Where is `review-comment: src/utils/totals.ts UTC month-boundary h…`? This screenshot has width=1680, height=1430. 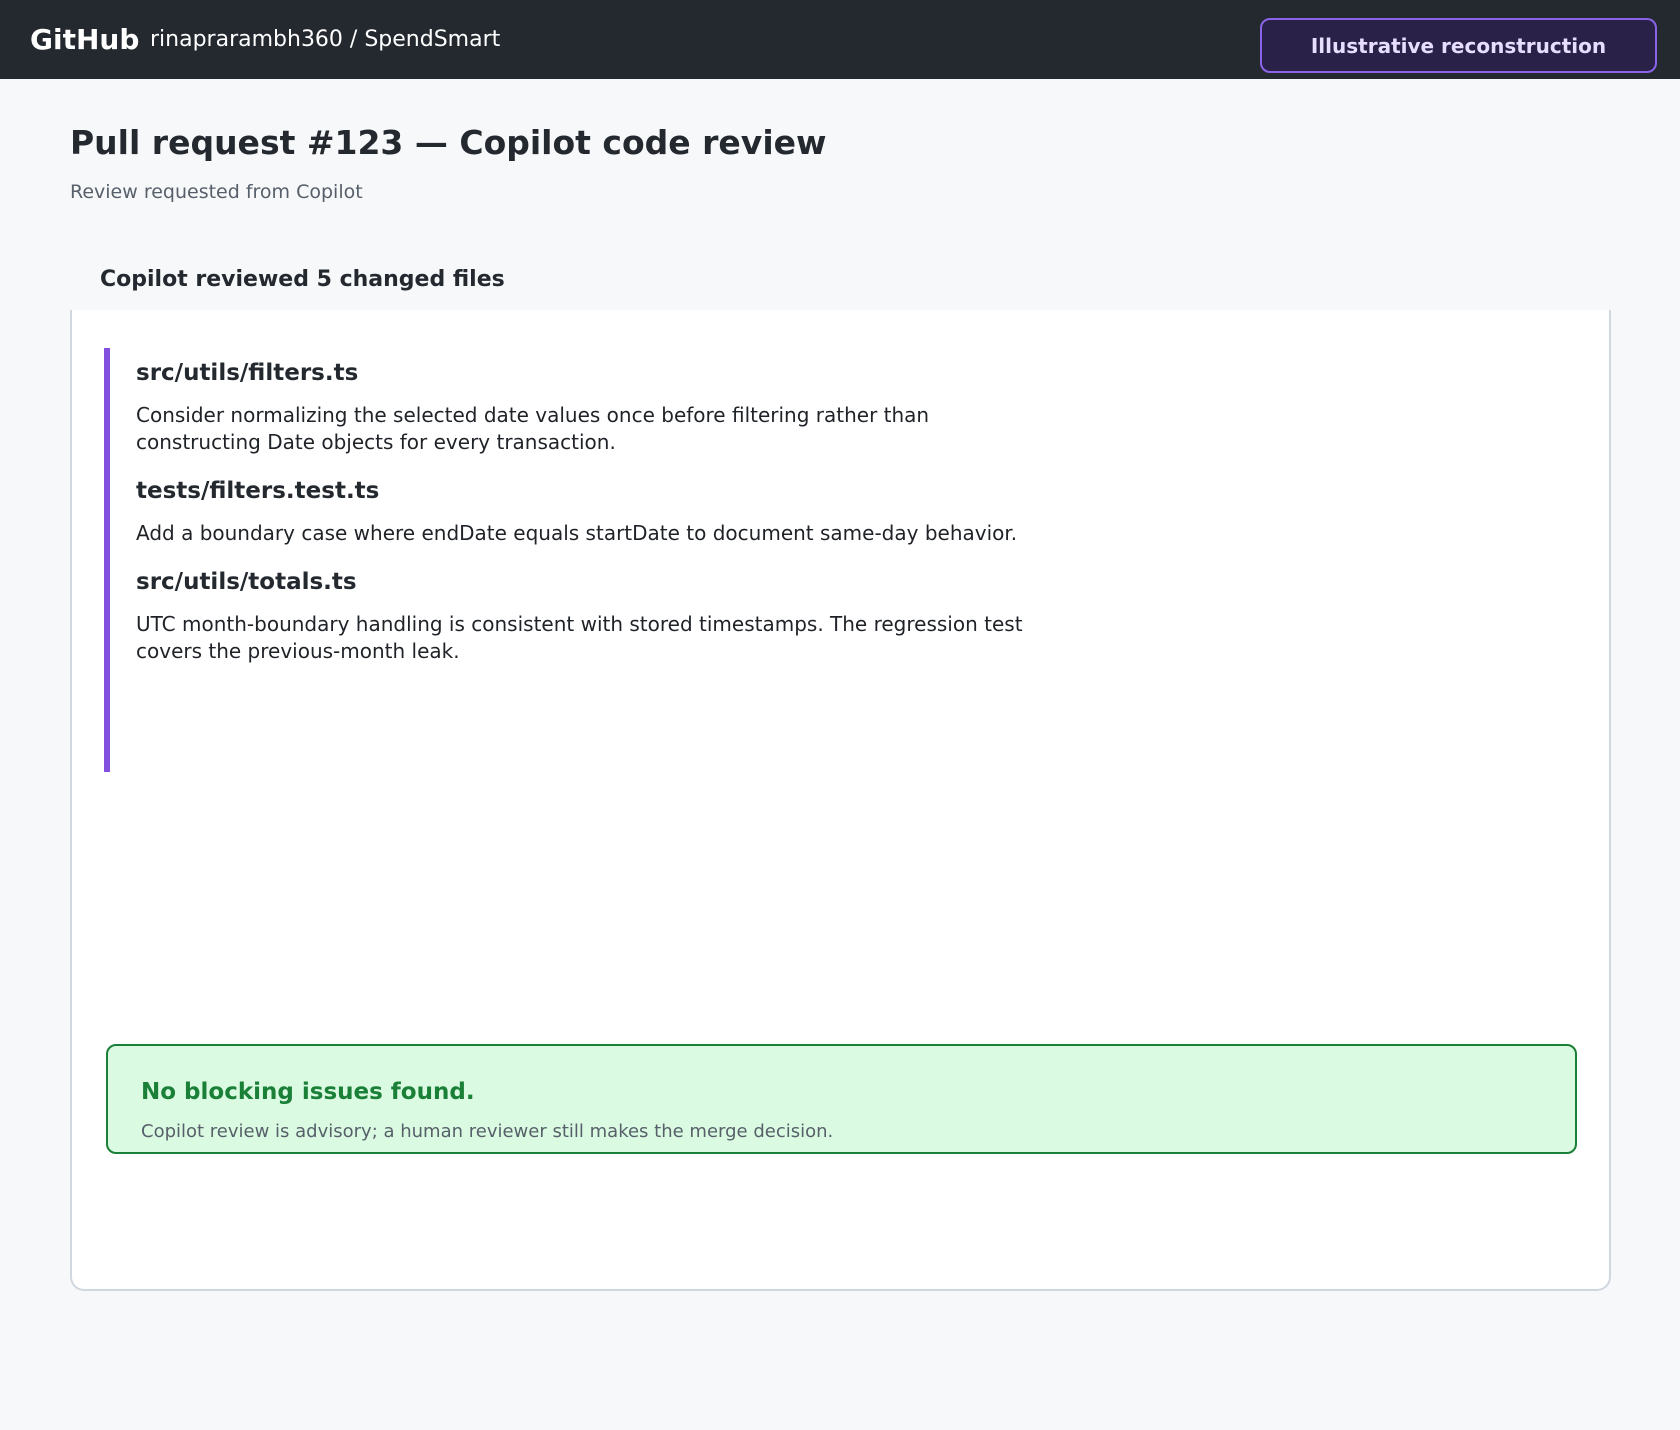 review-comment: src/utils/totals.ts UTC month-boundary h… is located at coordinates (585, 616).